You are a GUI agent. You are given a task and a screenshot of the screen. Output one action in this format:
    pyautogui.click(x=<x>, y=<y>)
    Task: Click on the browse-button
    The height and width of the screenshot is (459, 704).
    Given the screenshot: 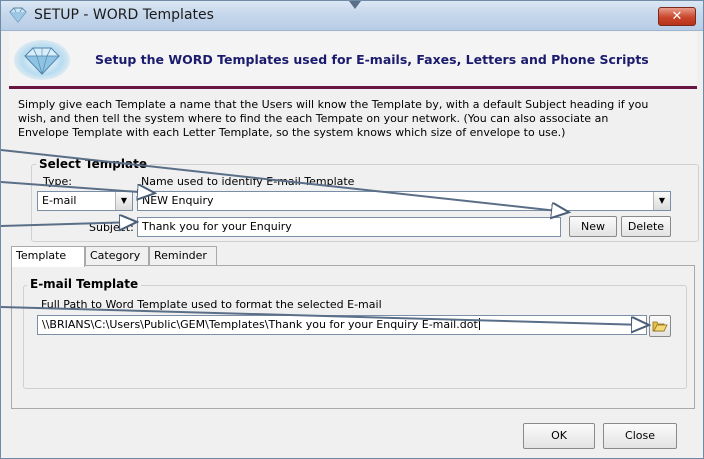 What is the action you would take?
    pyautogui.click(x=660, y=326)
    